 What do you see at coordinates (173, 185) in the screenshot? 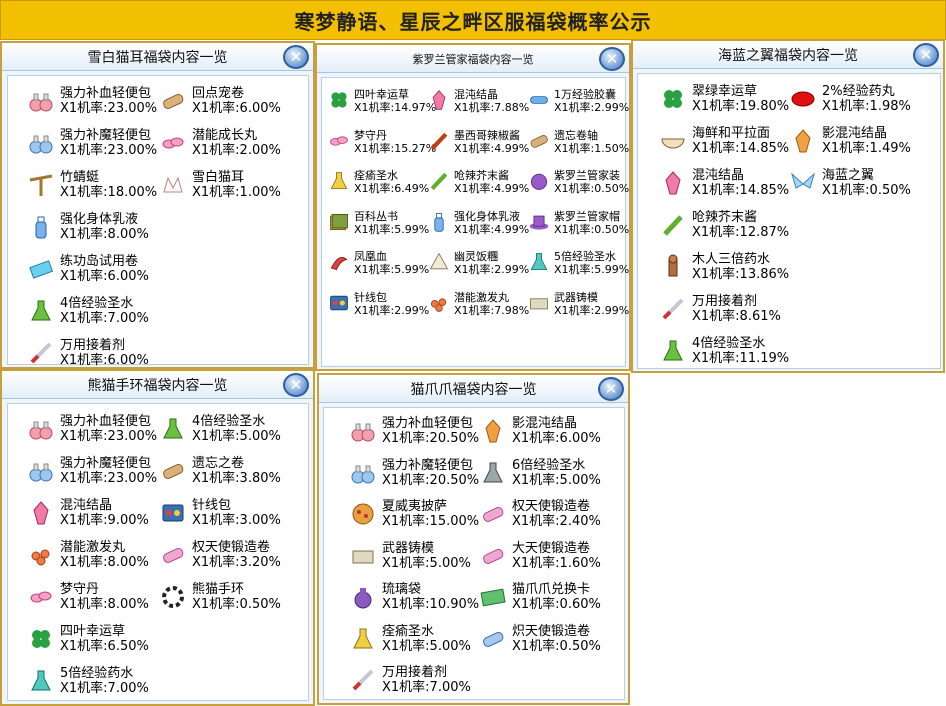
I see `cat-ears-icon` at bounding box center [173, 185].